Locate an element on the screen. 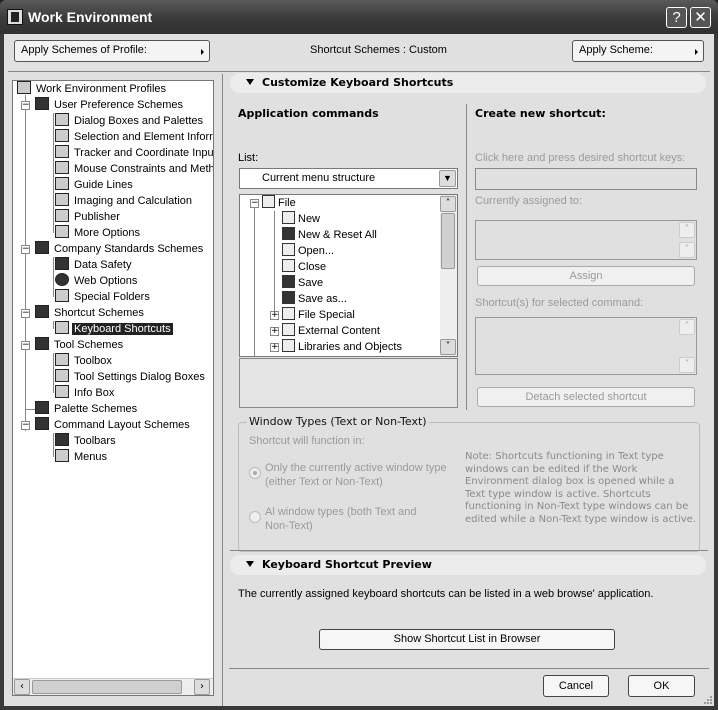 This screenshot has width=718, height=710. tree-item: Toolbox is located at coordinates (84, 361).